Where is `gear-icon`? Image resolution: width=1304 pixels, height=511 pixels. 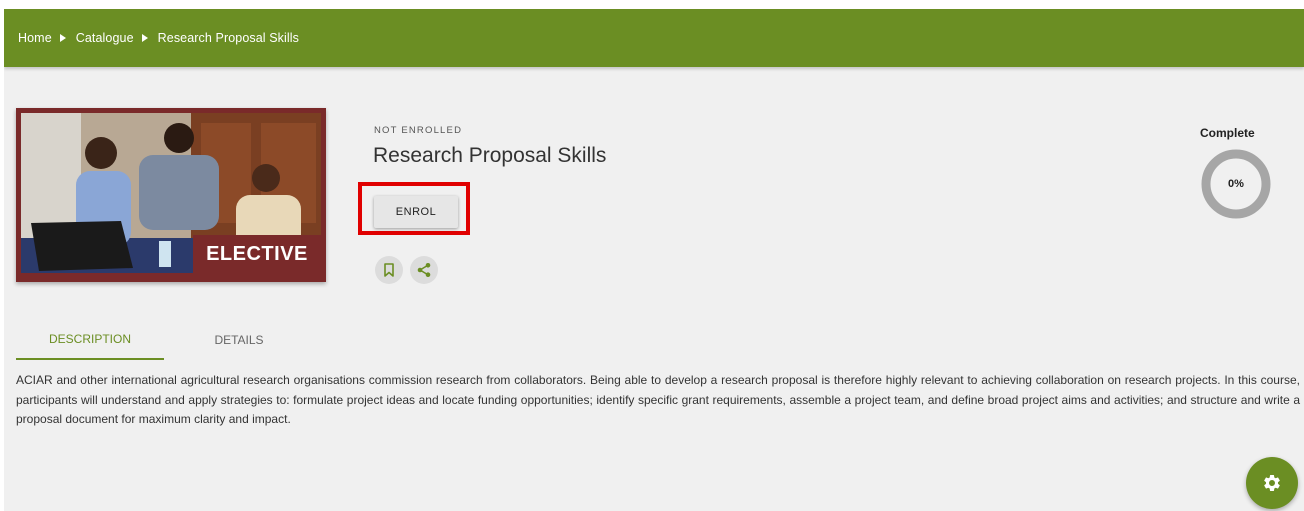
gear-icon is located at coordinates (1272, 482).